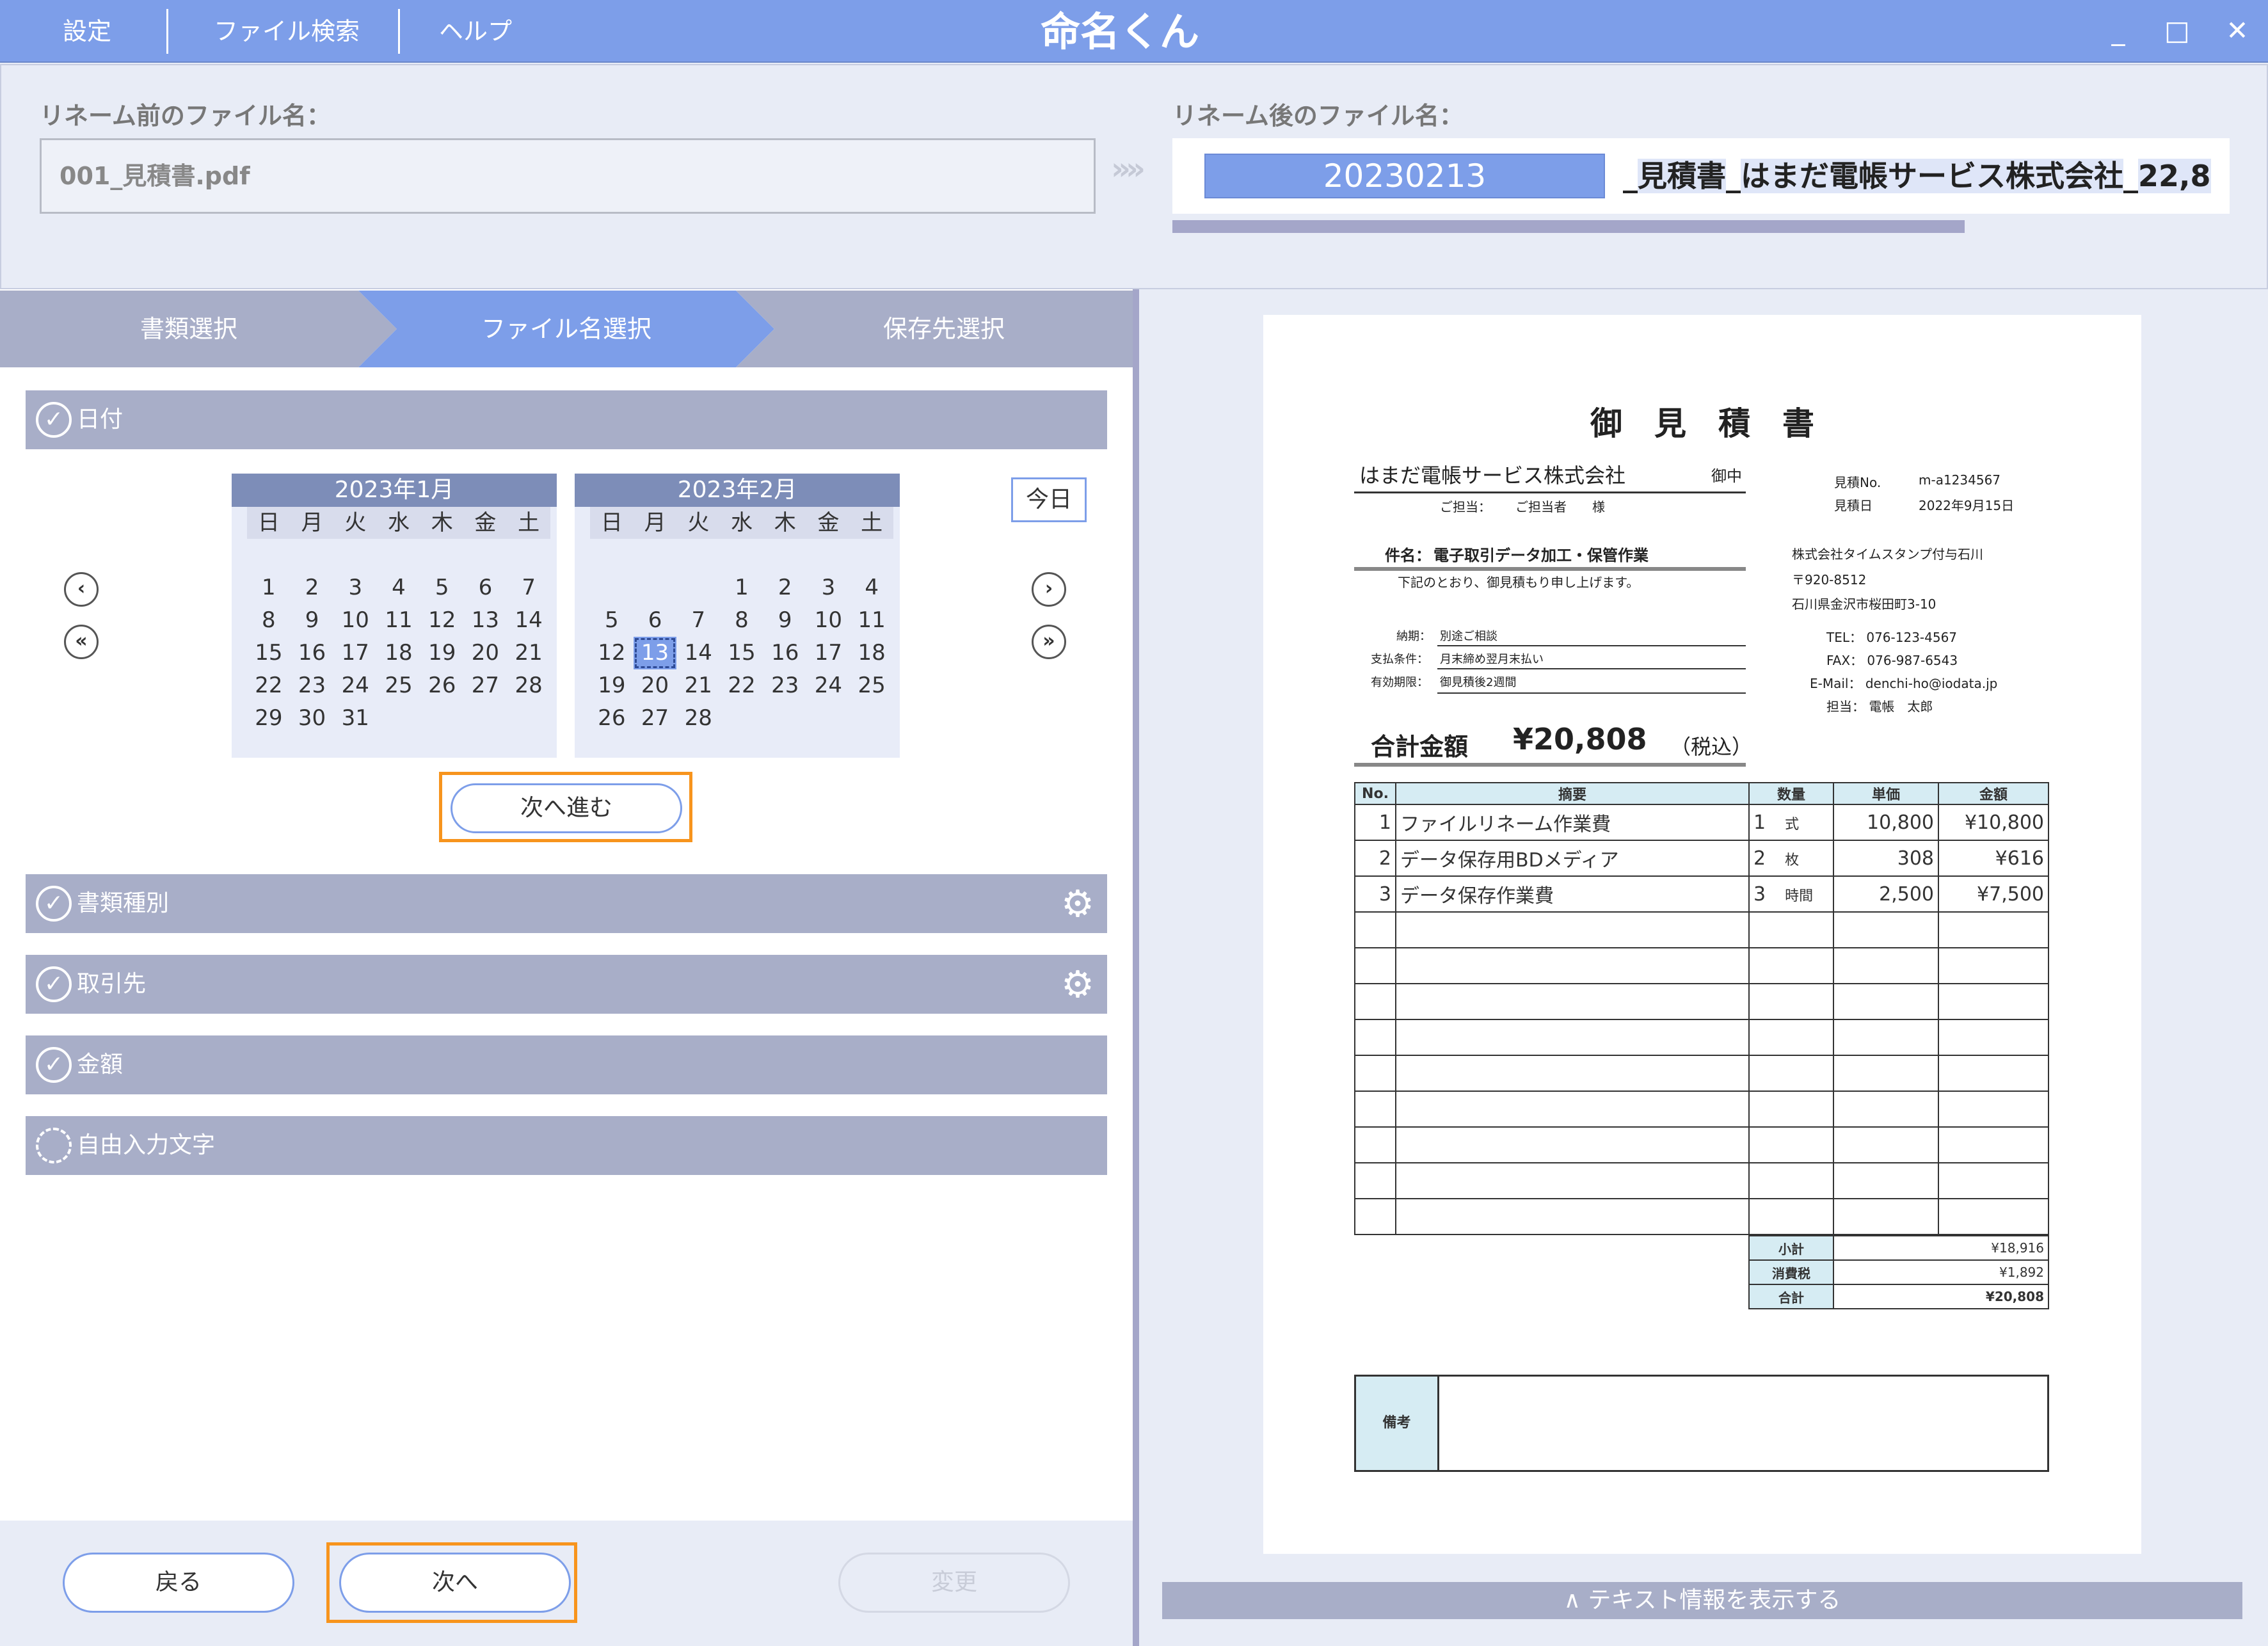 The height and width of the screenshot is (1646, 2268). I want to click on step-document-select: 書類選択, so click(189, 329).